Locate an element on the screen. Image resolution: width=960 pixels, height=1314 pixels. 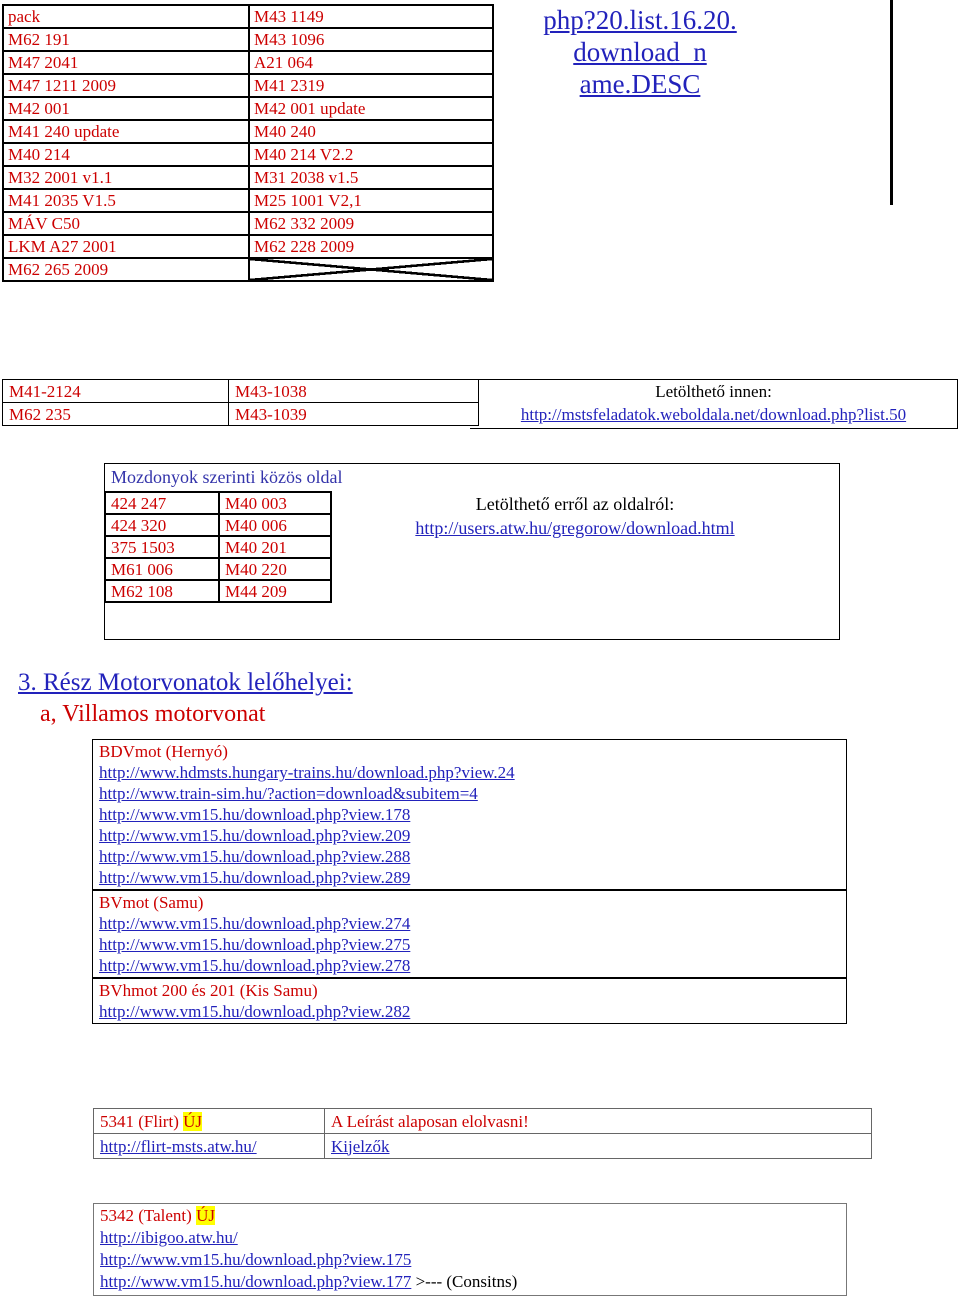
download-source-label: Letölthető innen: is located at coordinates (713, 391).